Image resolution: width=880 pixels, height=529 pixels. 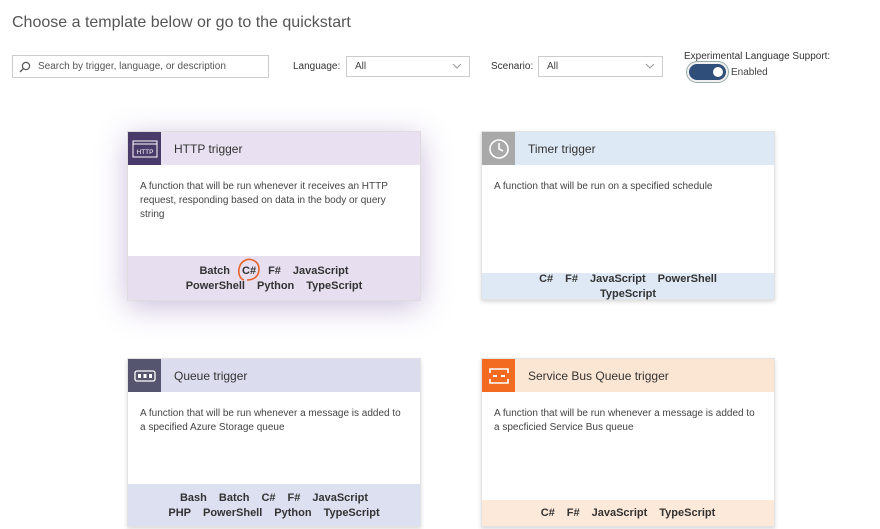 What do you see at coordinates (144, 148) in the screenshot?
I see `http-icon: HTTP` at bounding box center [144, 148].